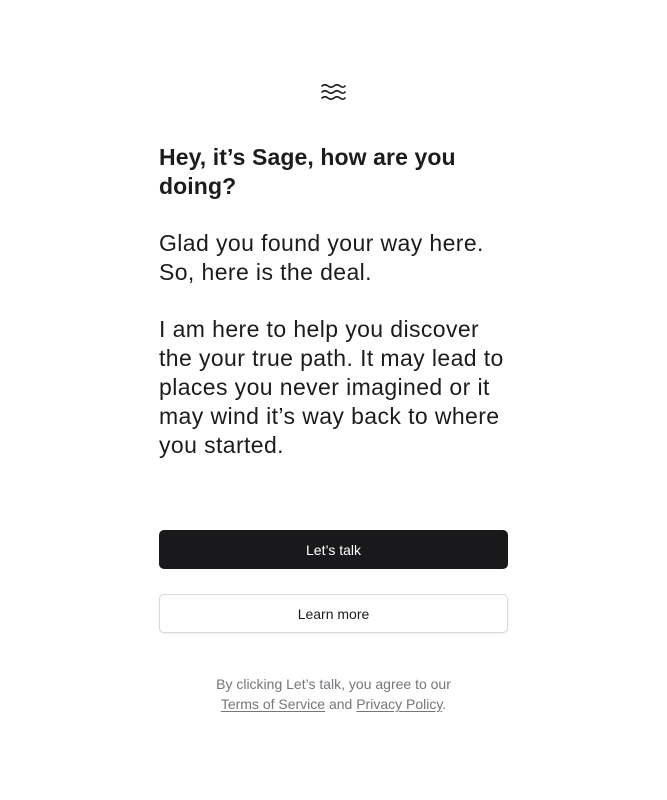 The height and width of the screenshot is (800, 667). What do you see at coordinates (333, 92) in the screenshot?
I see `waves-icon` at bounding box center [333, 92].